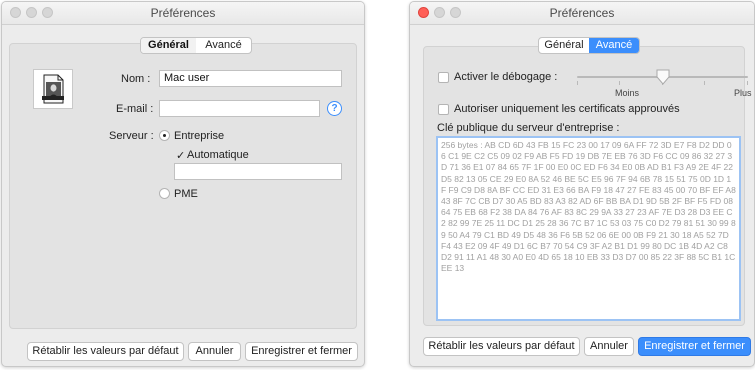 This screenshot has width=755, height=370. I want to click on debug-label: Activer le débogage :, so click(506, 77).